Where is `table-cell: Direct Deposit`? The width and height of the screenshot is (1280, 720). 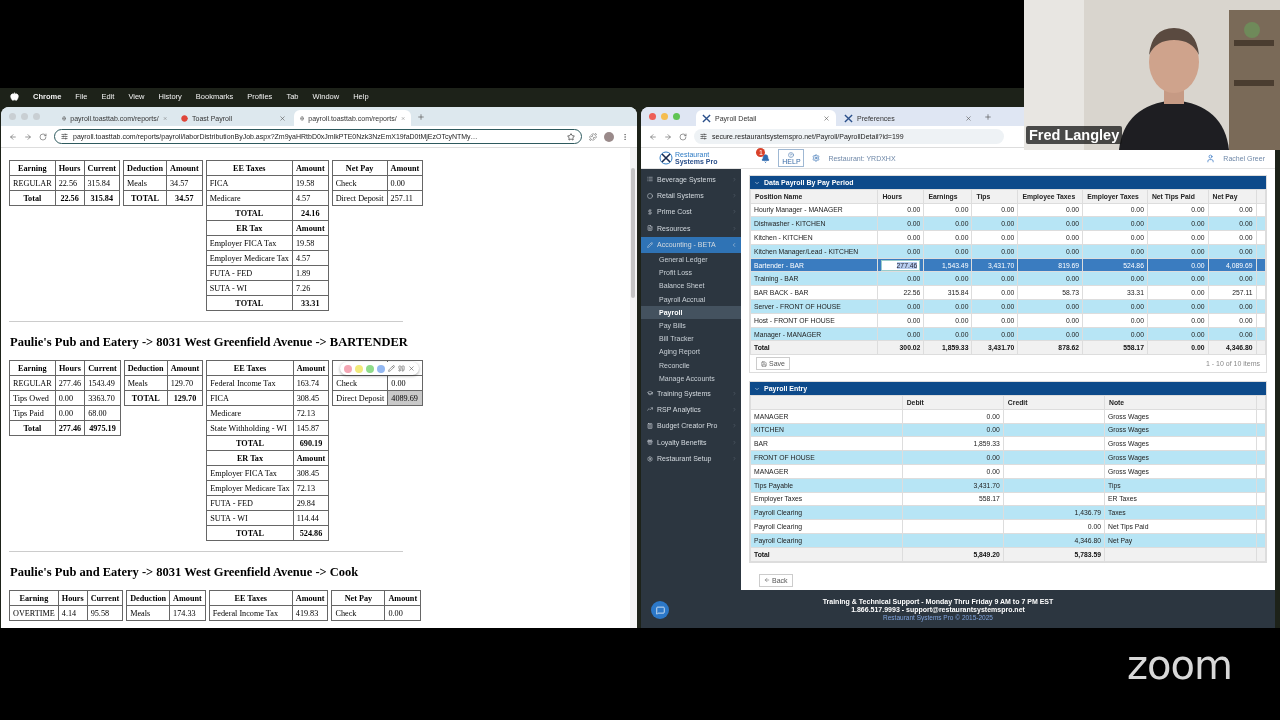
table-cell: Direct Deposit is located at coordinates (360, 398).